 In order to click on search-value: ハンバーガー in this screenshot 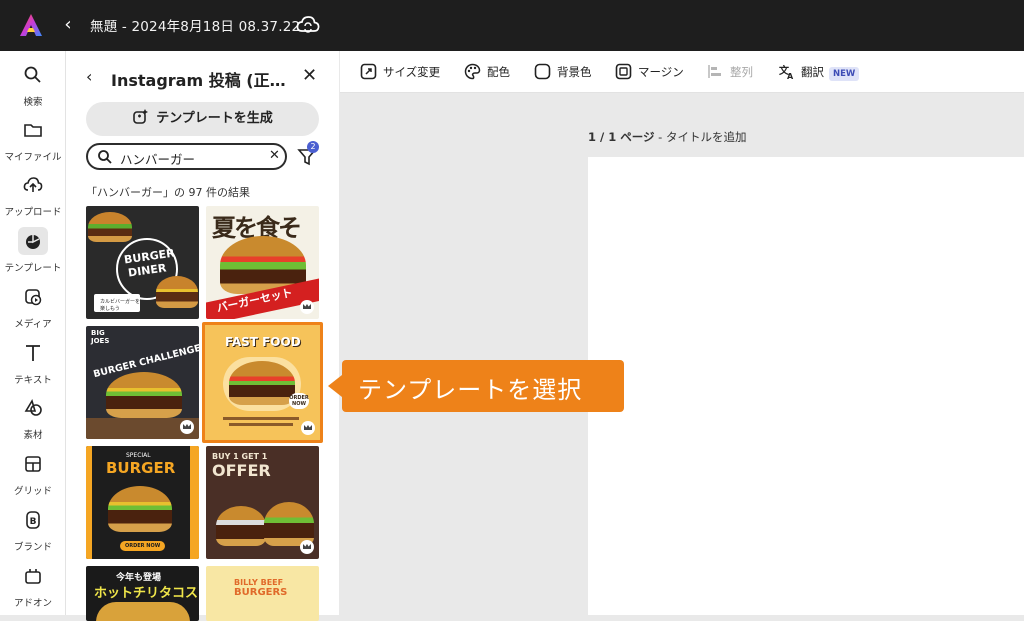, I will do `click(158, 159)`.